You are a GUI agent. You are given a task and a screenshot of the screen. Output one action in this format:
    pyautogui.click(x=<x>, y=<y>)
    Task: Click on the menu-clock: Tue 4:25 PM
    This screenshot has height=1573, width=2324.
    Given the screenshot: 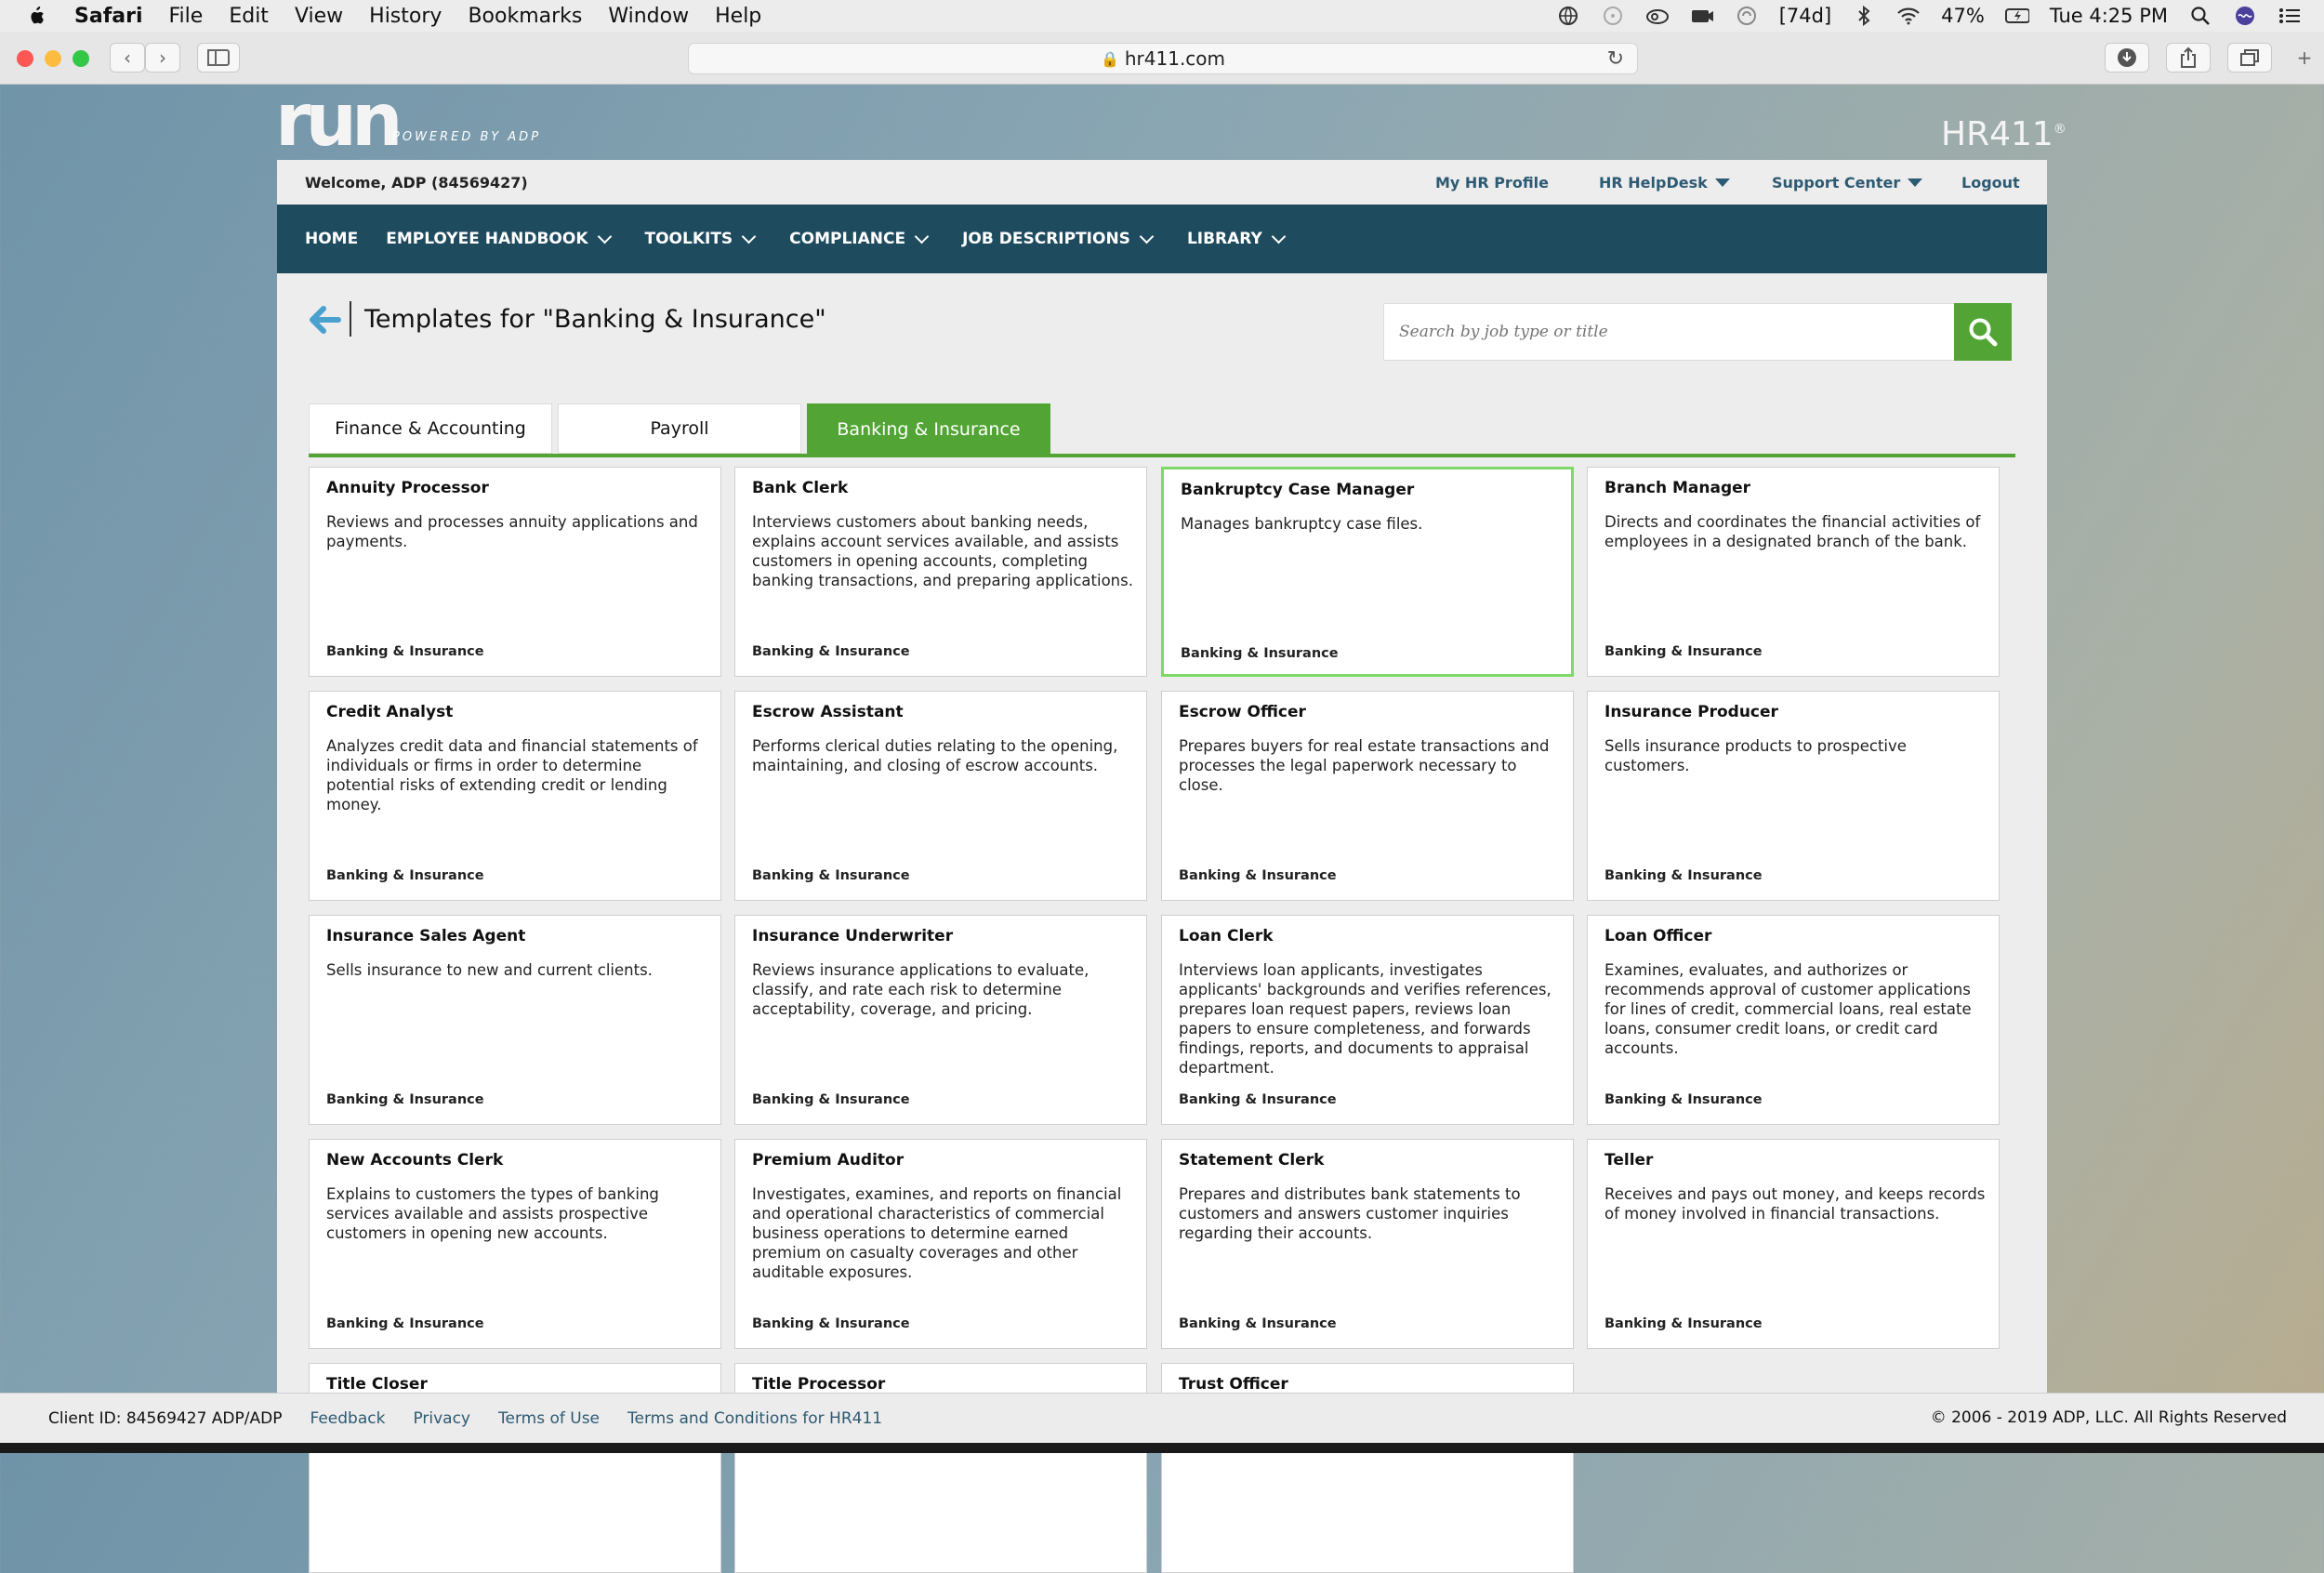 What is the action you would take?
    pyautogui.click(x=2109, y=16)
    